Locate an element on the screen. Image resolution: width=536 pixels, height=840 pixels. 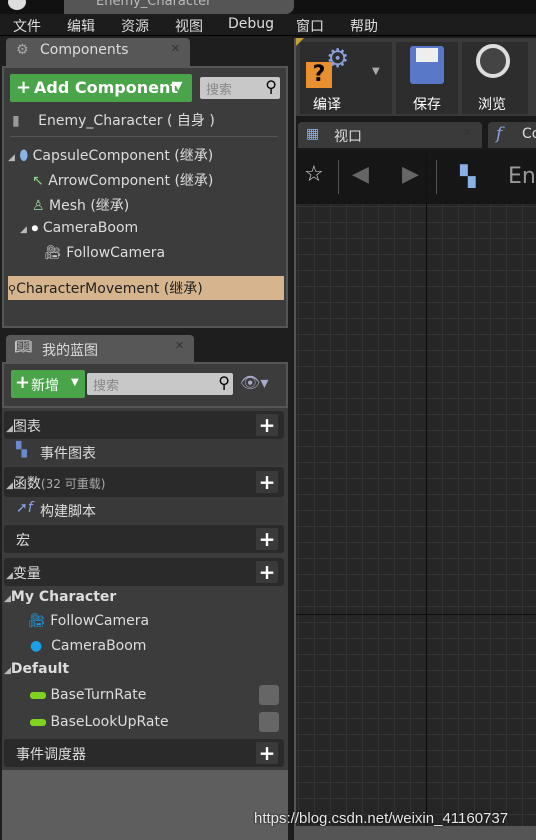
add-component-button: + Add Component ▼ is located at coordinates (101, 88).